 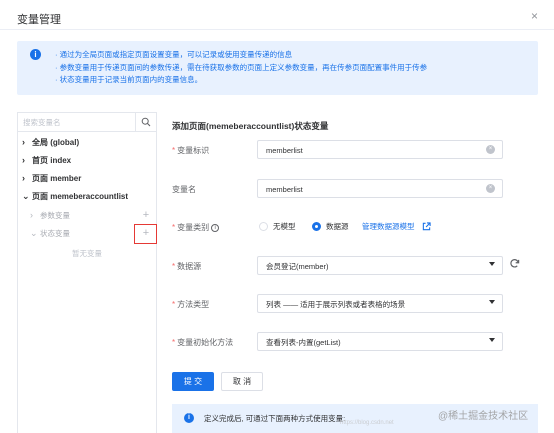 I want to click on tree-node-memeberaccountlist: ⌄ 页面 memeberaccountlist, so click(x=87, y=197).